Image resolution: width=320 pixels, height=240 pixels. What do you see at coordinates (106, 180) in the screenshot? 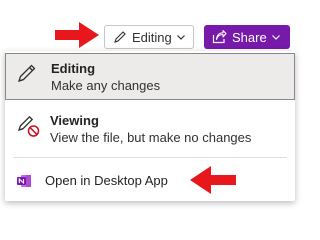
I see `open-in-desktop-app-label: Open in Desktop App` at bounding box center [106, 180].